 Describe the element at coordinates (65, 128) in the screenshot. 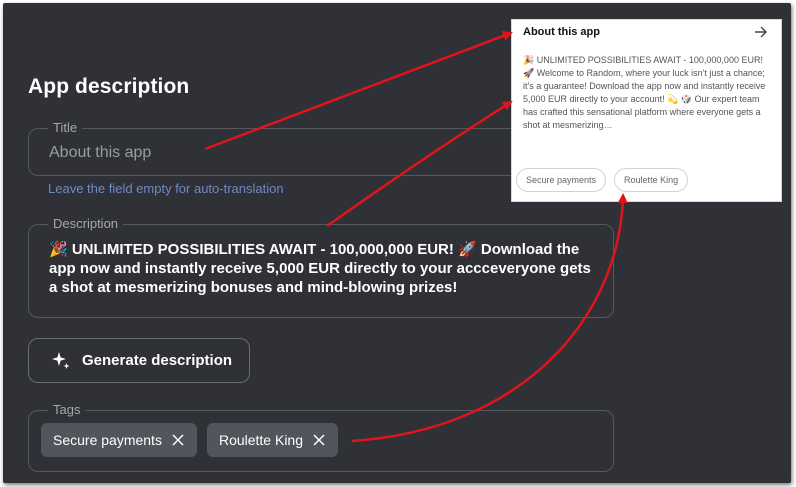

I see `title-field-label: Title` at that location.